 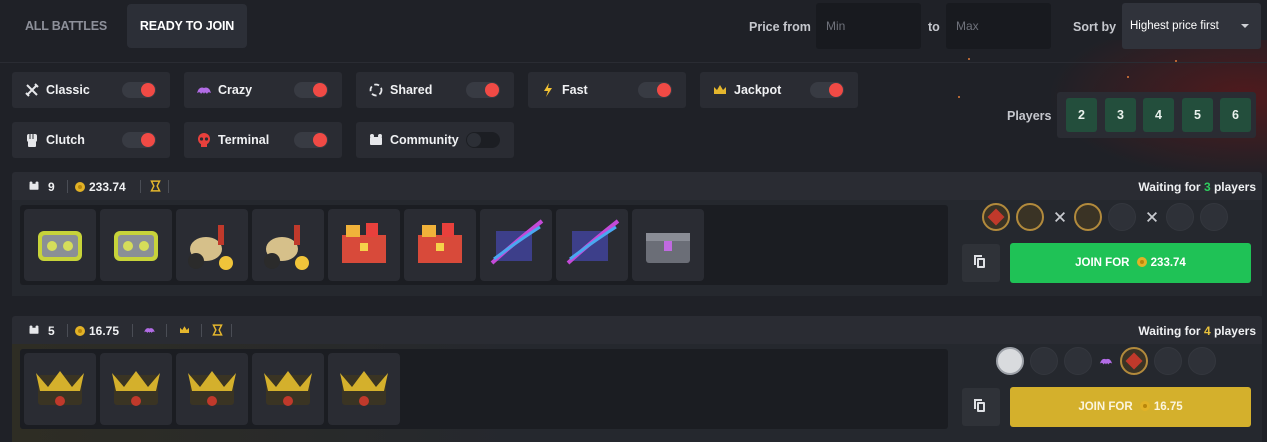 I want to click on crossed-swords-icon, so click(x=1152, y=217).